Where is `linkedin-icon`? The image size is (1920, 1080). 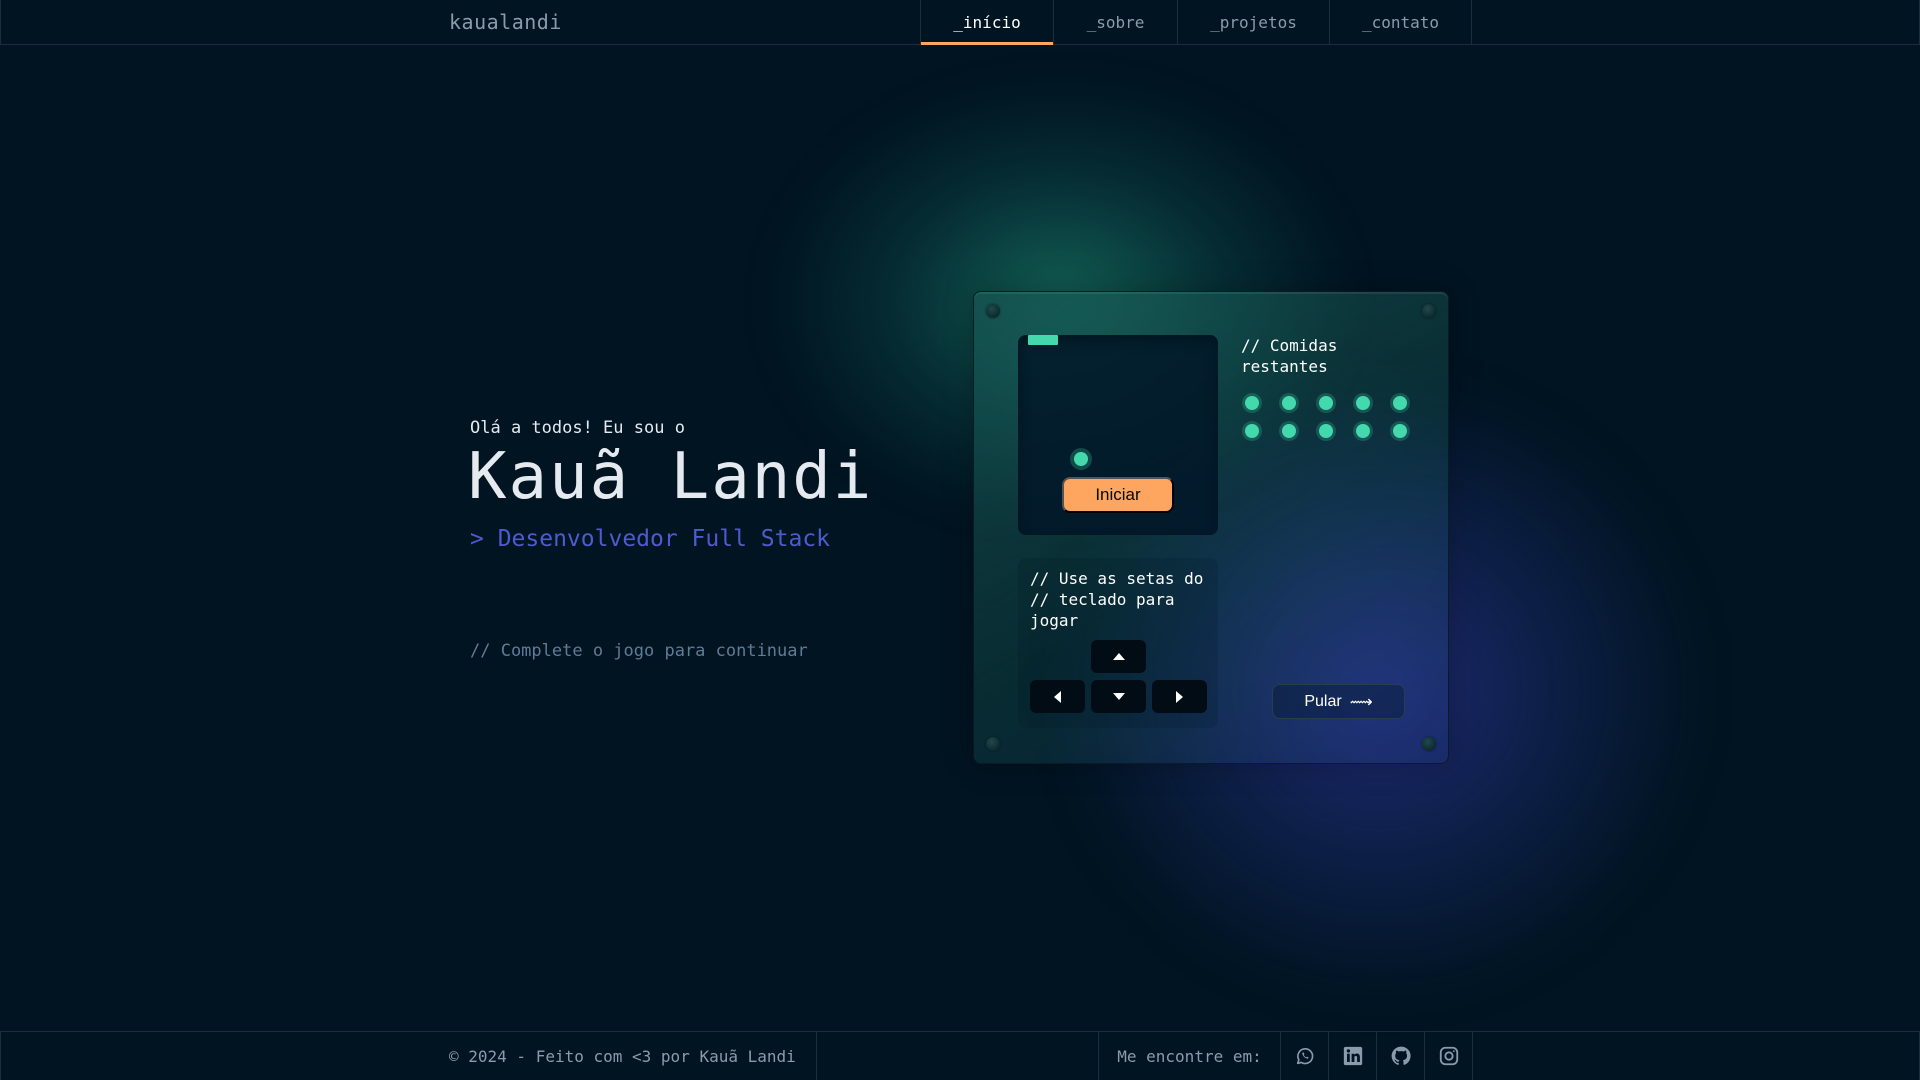
linkedin-icon is located at coordinates (1352, 1056).